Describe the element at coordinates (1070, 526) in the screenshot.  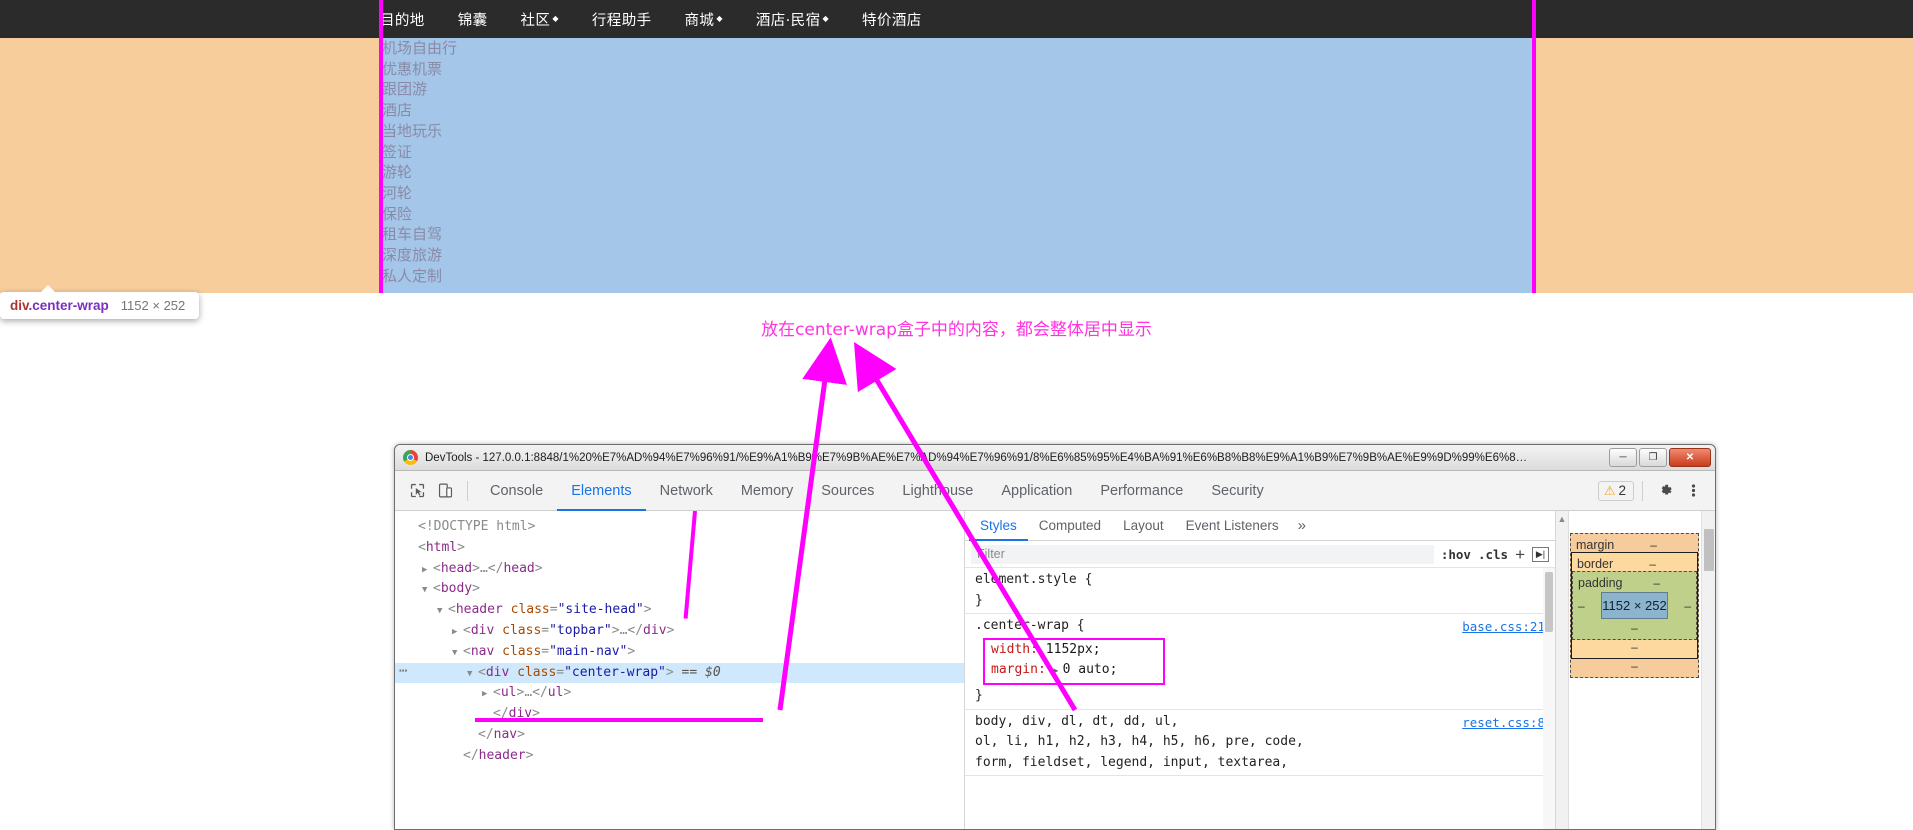
I see `styles-tab-computed: Computed` at that location.